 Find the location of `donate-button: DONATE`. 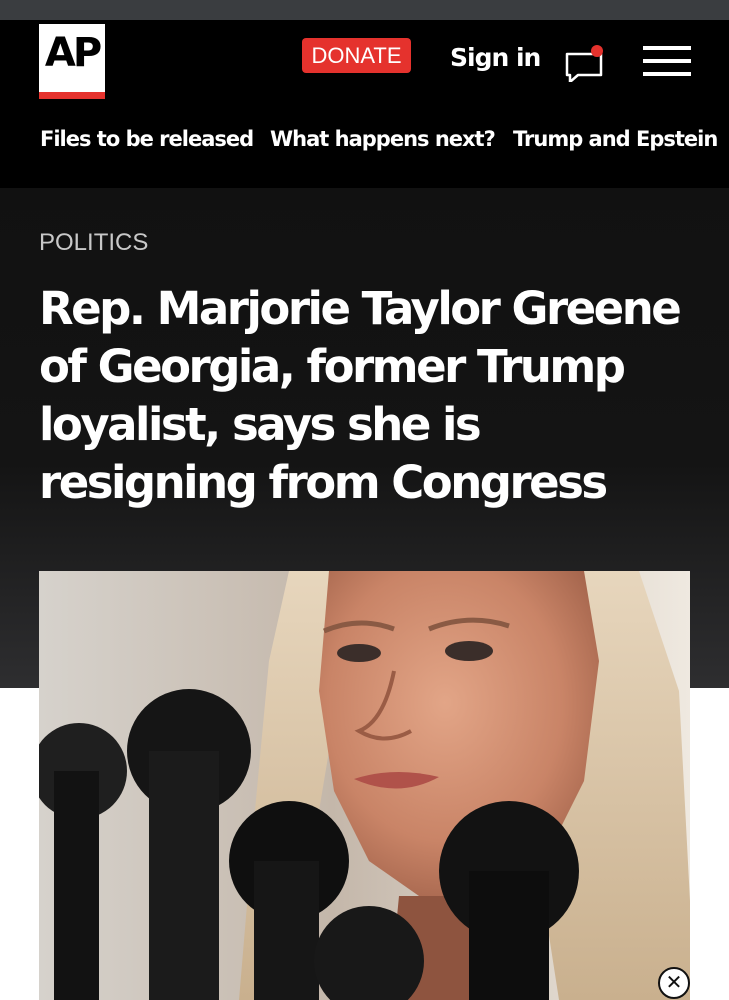

donate-button: DONATE is located at coordinates (356, 55).